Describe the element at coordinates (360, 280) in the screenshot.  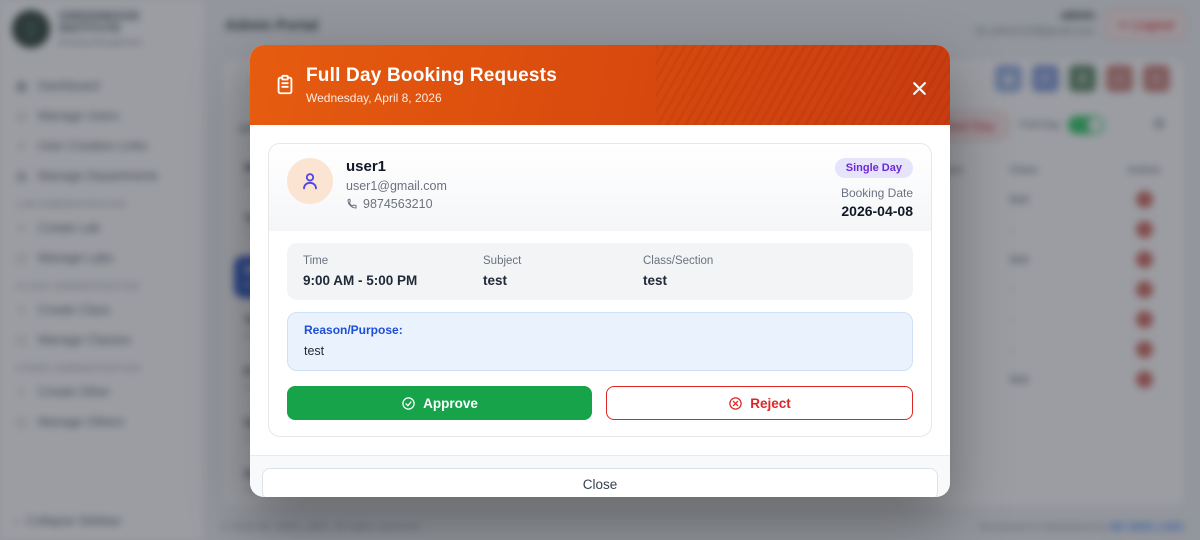
I see `time-value: 9:00 AM - 5:00 PM` at that location.